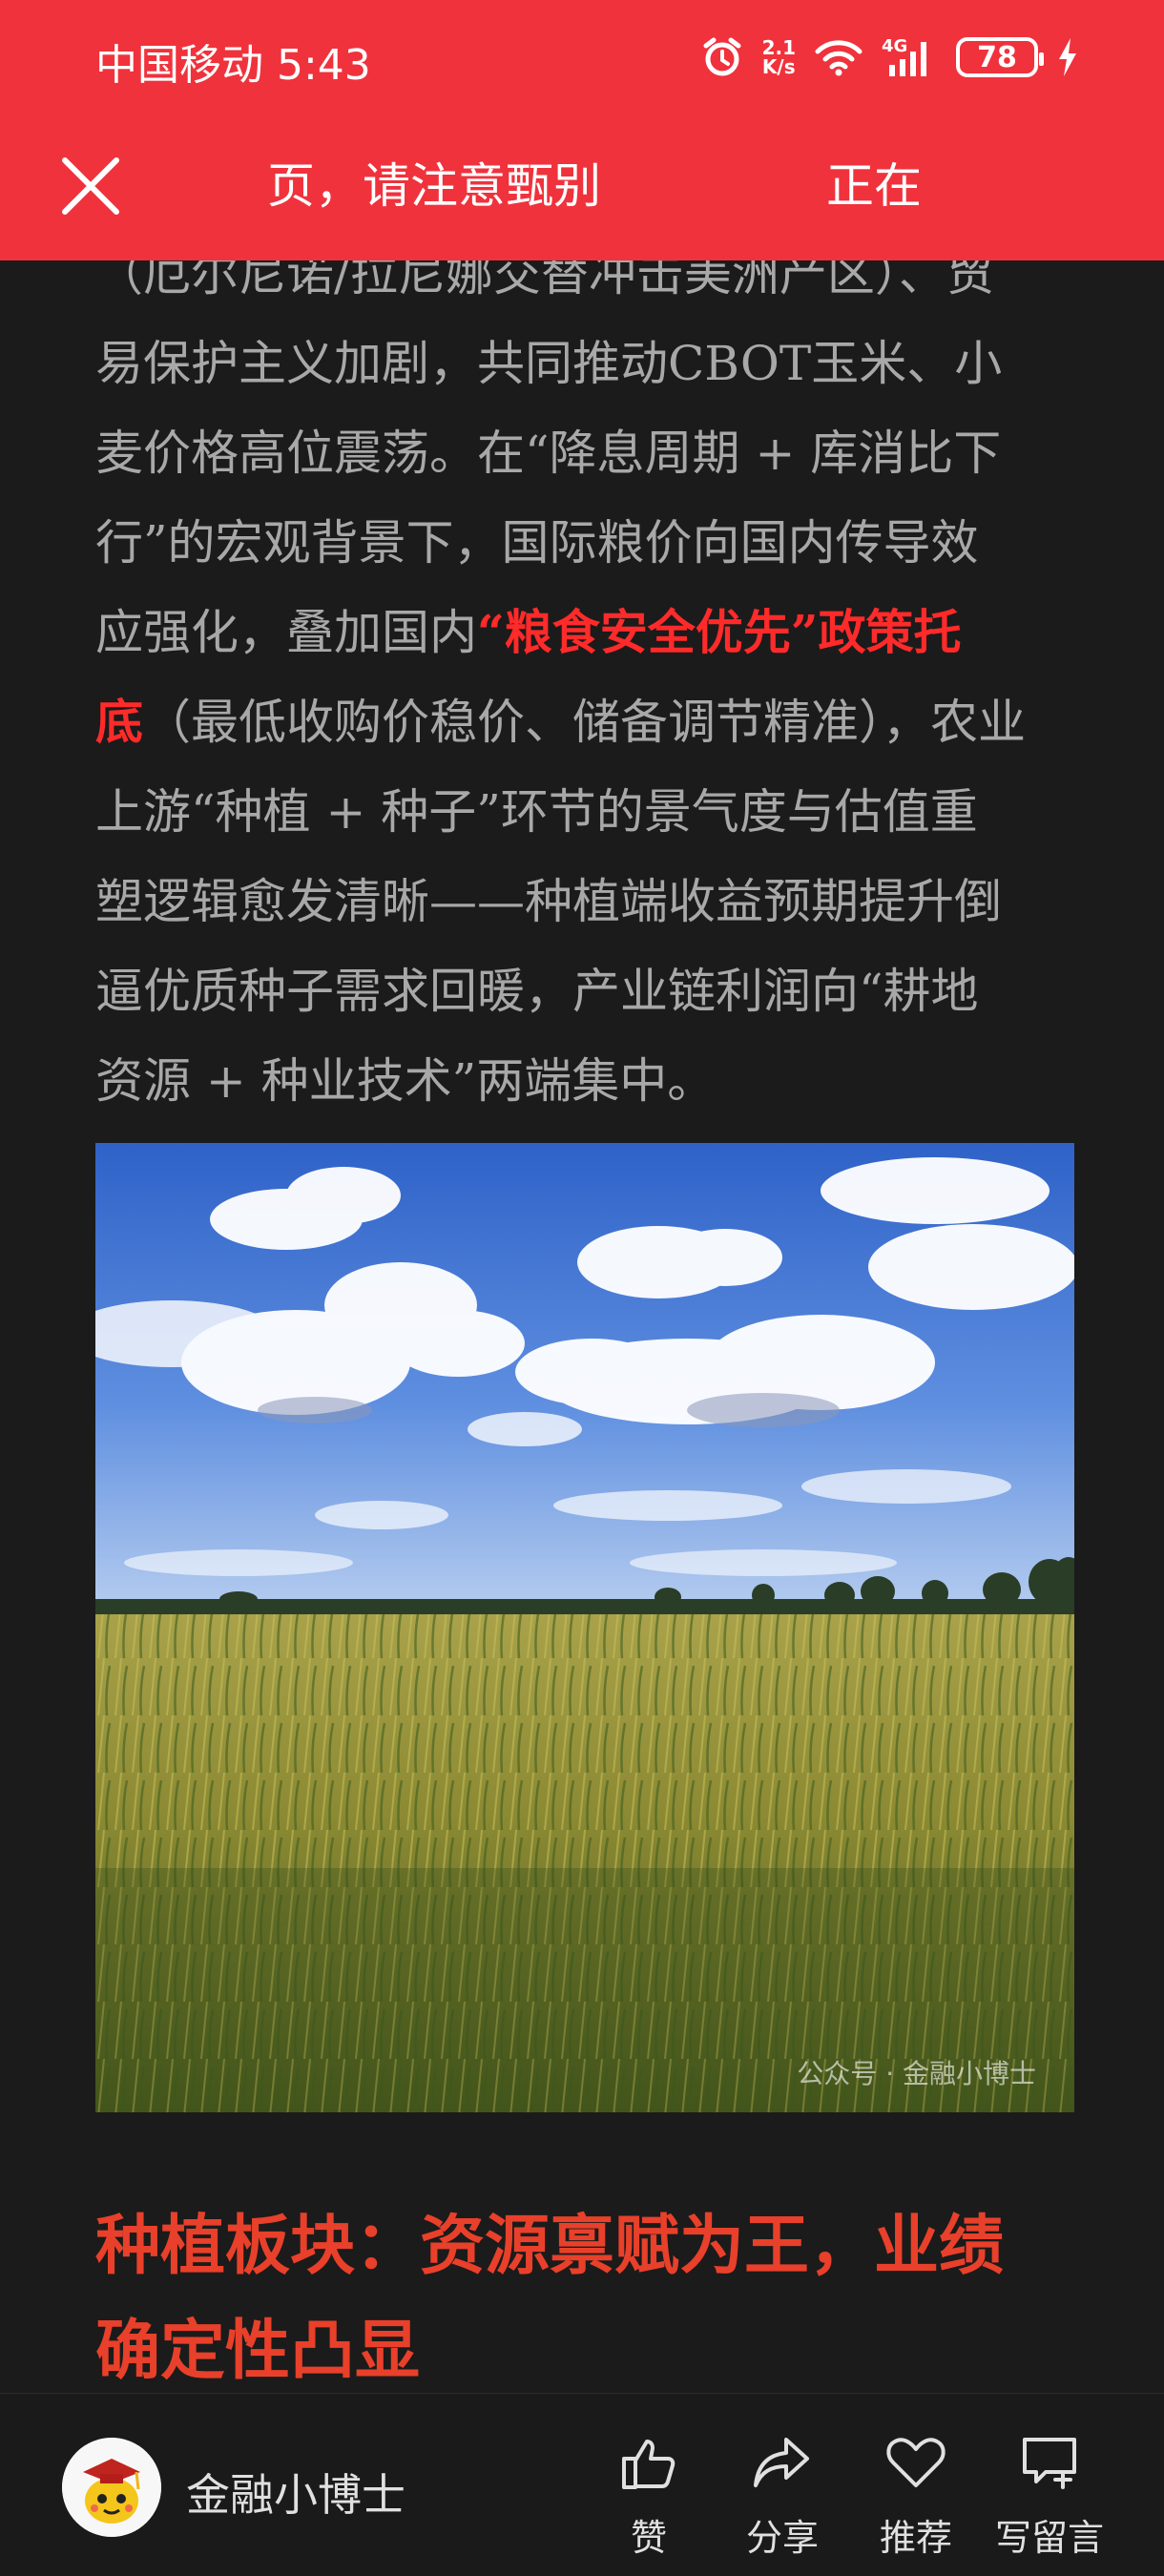 Image resolution: width=1164 pixels, height=2576 pixels. I want to click on scrolling-notice: 页，请注意甄别 正在, so click(553, 186).